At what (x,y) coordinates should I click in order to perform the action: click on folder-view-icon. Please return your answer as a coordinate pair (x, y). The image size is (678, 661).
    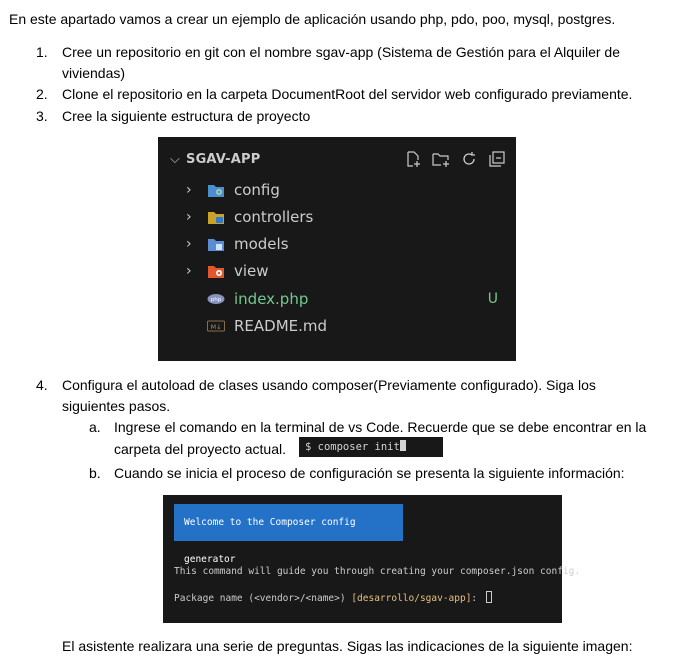
    Looking at the image, I should click on (216, 271).